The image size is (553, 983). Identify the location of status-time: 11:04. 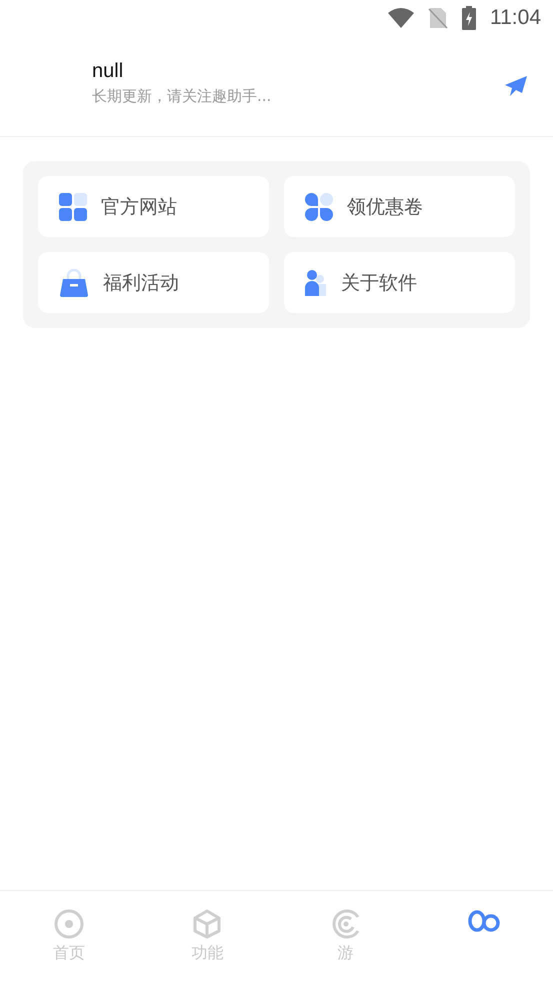
(515, 18).